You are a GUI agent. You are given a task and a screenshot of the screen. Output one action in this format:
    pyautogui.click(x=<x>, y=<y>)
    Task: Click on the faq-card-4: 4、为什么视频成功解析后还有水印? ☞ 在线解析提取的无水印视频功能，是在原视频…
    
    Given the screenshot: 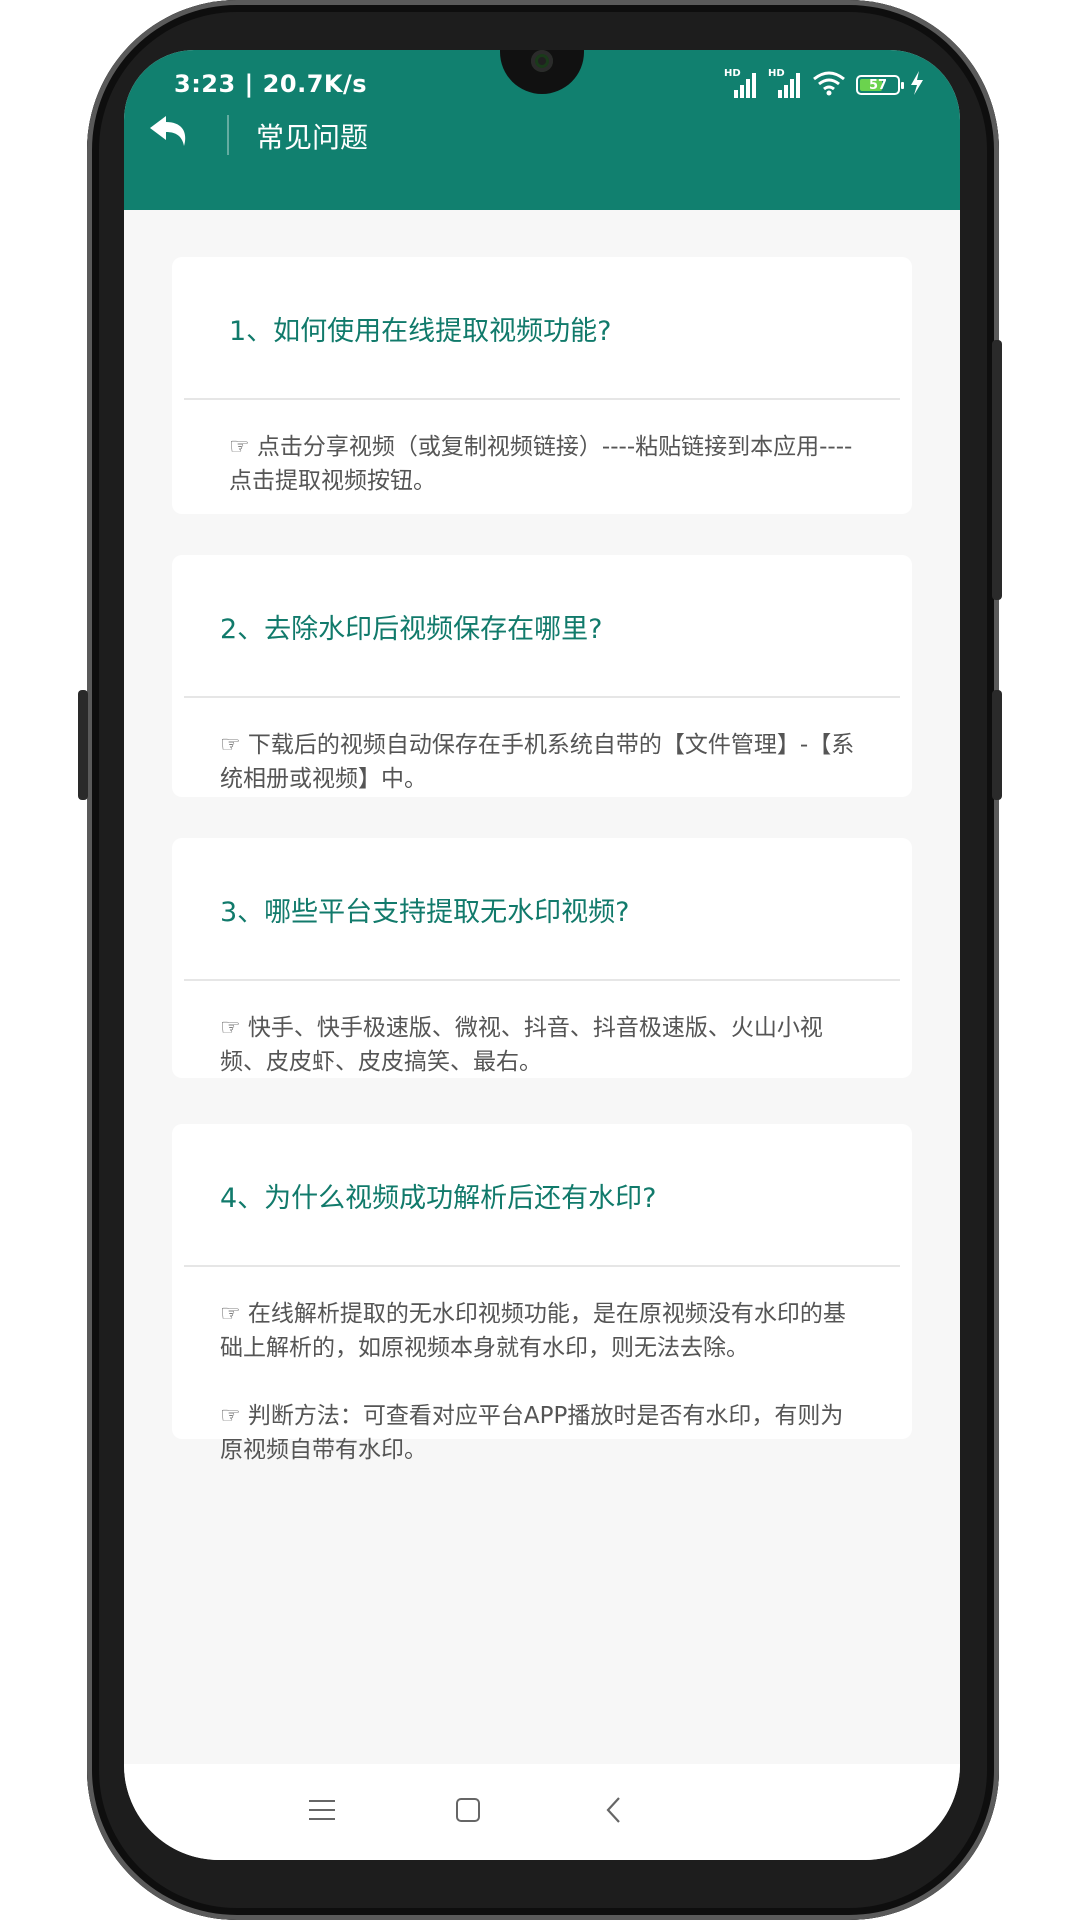 What is the action you would take?
    pyautogui.click(x=542, y=1293)
    